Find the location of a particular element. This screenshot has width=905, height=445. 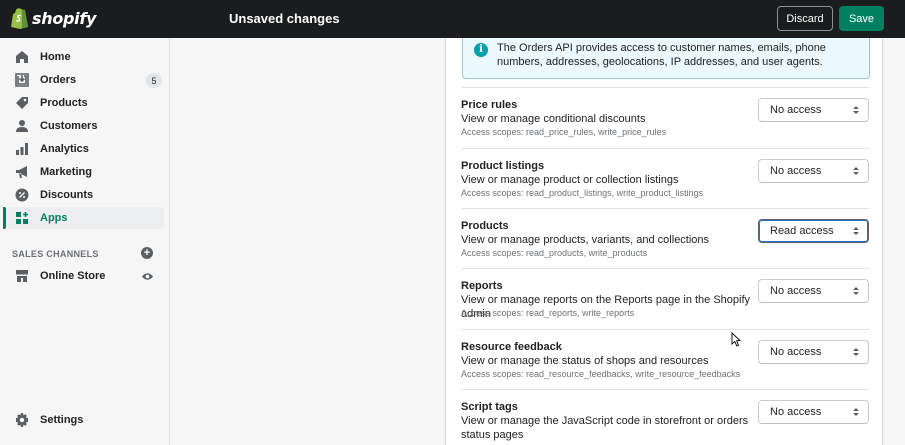

access-select-reports: No access is located at coordinates (813, 291).